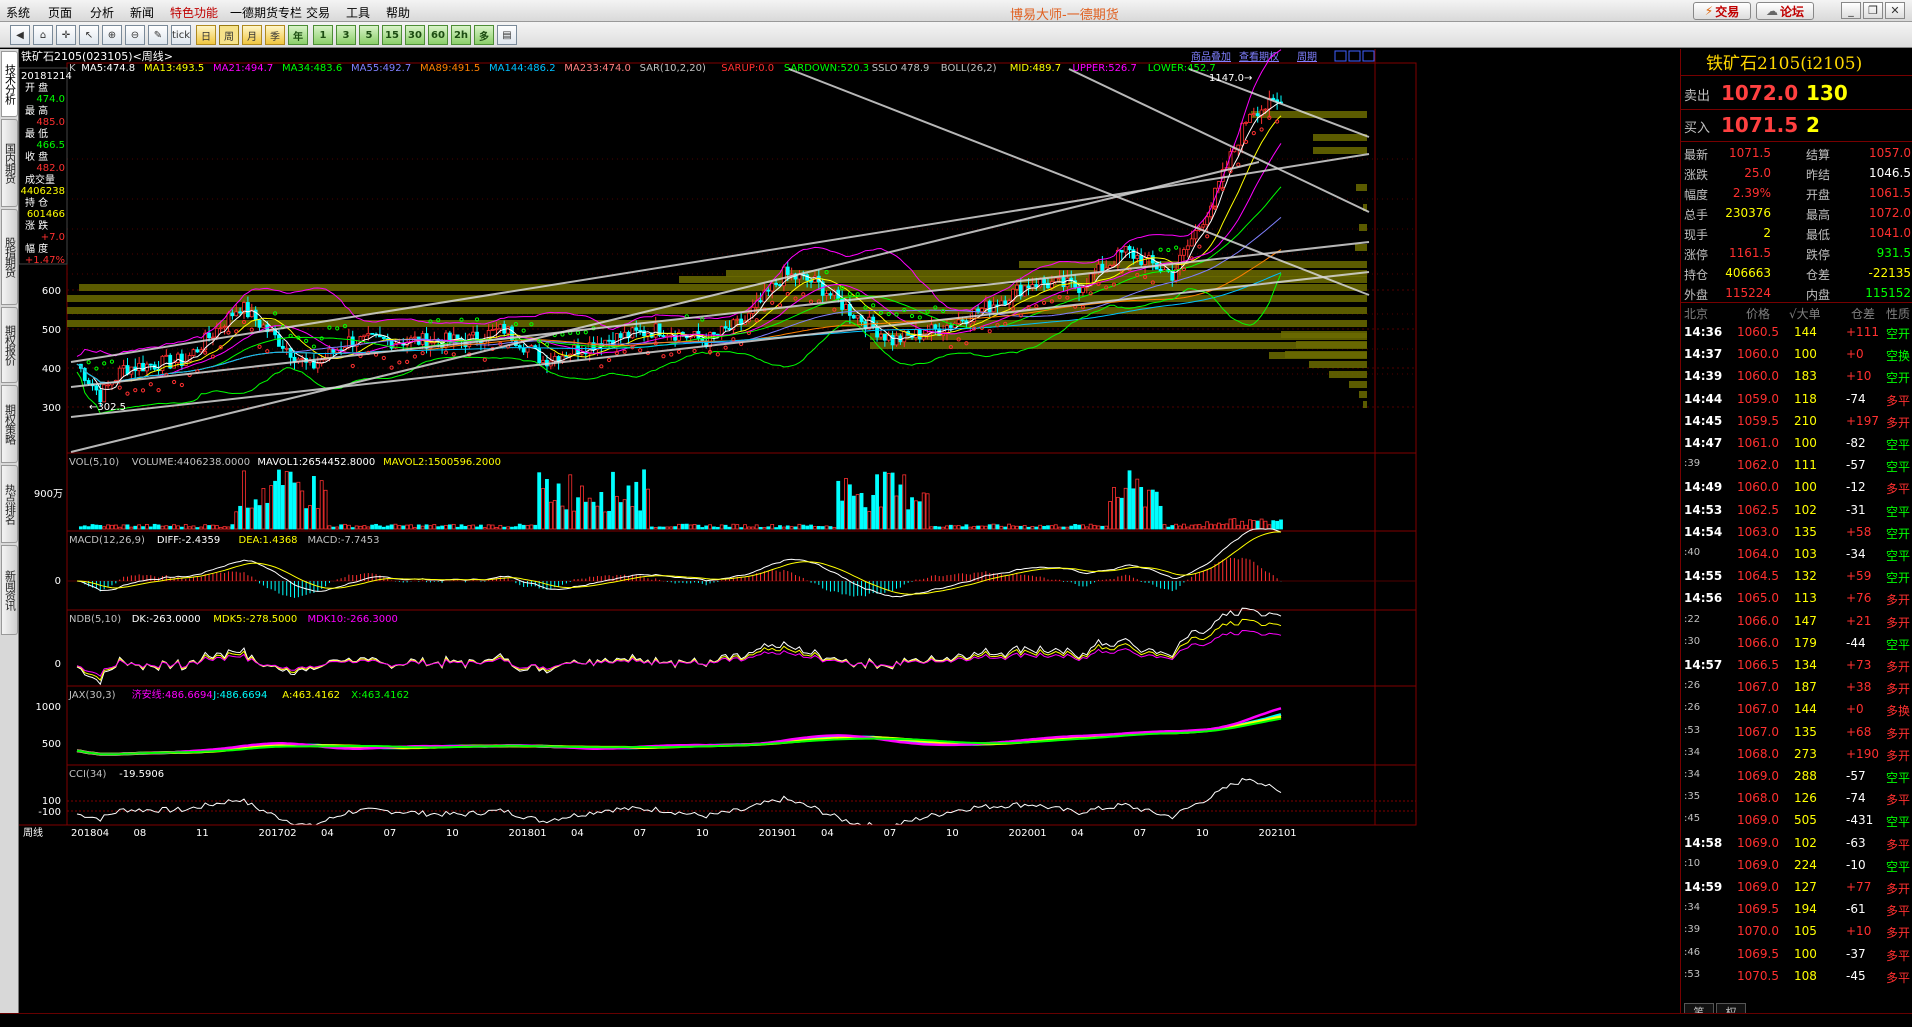 This screenshot has width=1912, height=1027. Describe the element at coordinates (9, 257) in the screenshot. I see `left-tab: 股指期货` at that location.